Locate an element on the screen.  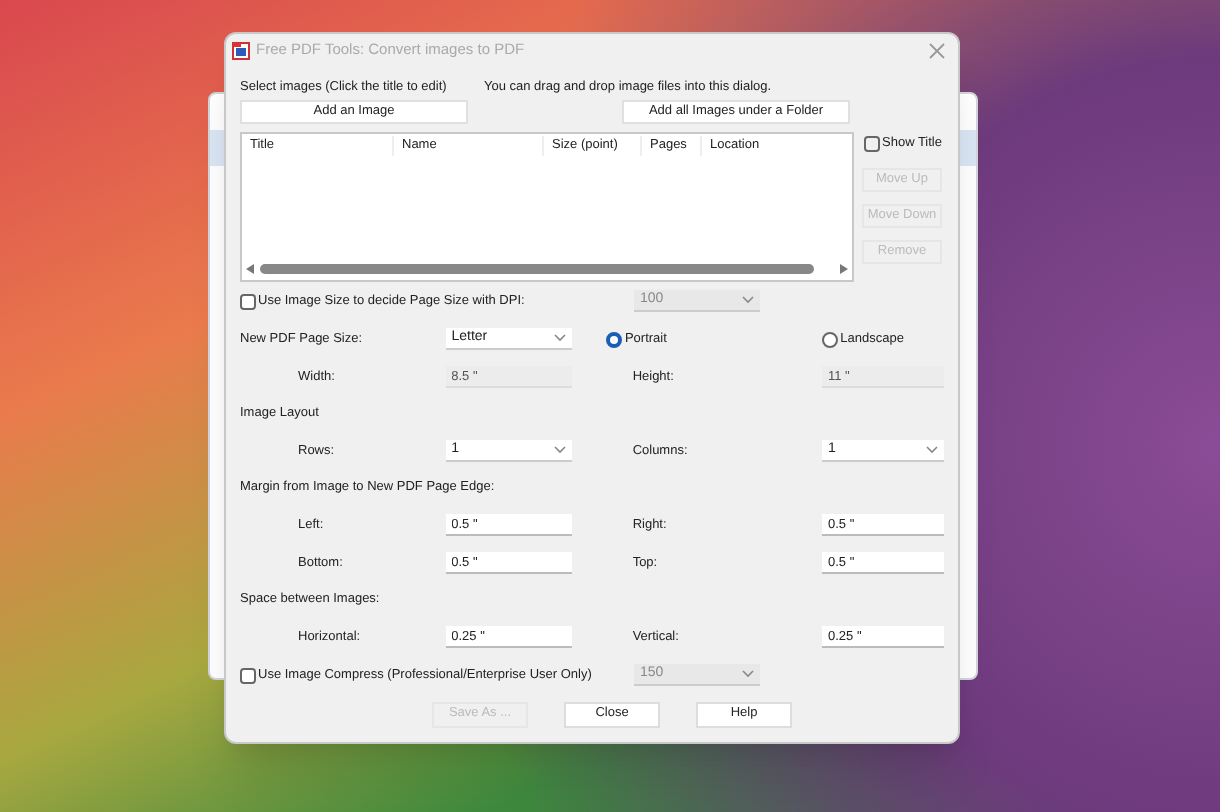
close-icon is located at coordinates (937, 50).